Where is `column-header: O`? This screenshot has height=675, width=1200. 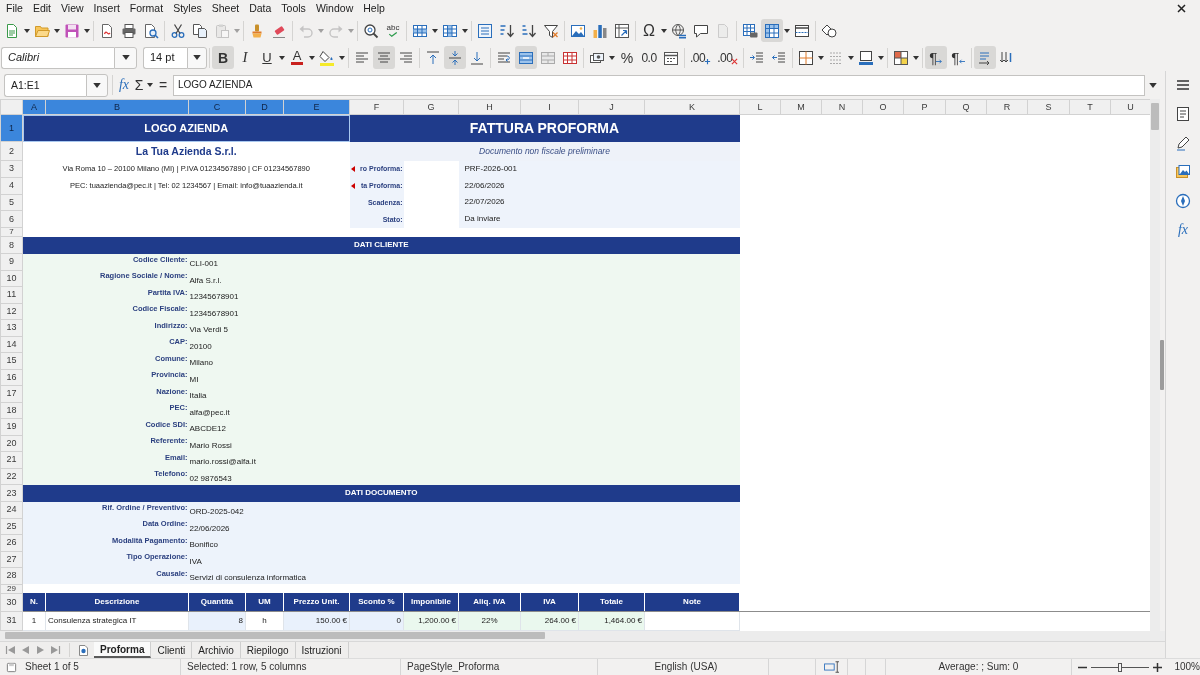 column-header: O is located at coordinates (883, 107).